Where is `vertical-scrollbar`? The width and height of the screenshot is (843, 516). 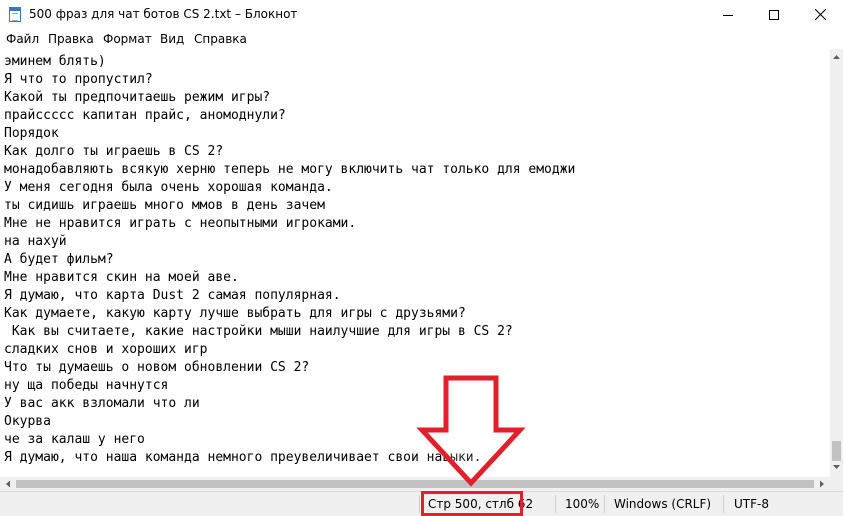
vertical-scrollbar is located at coordinates (836, 263).